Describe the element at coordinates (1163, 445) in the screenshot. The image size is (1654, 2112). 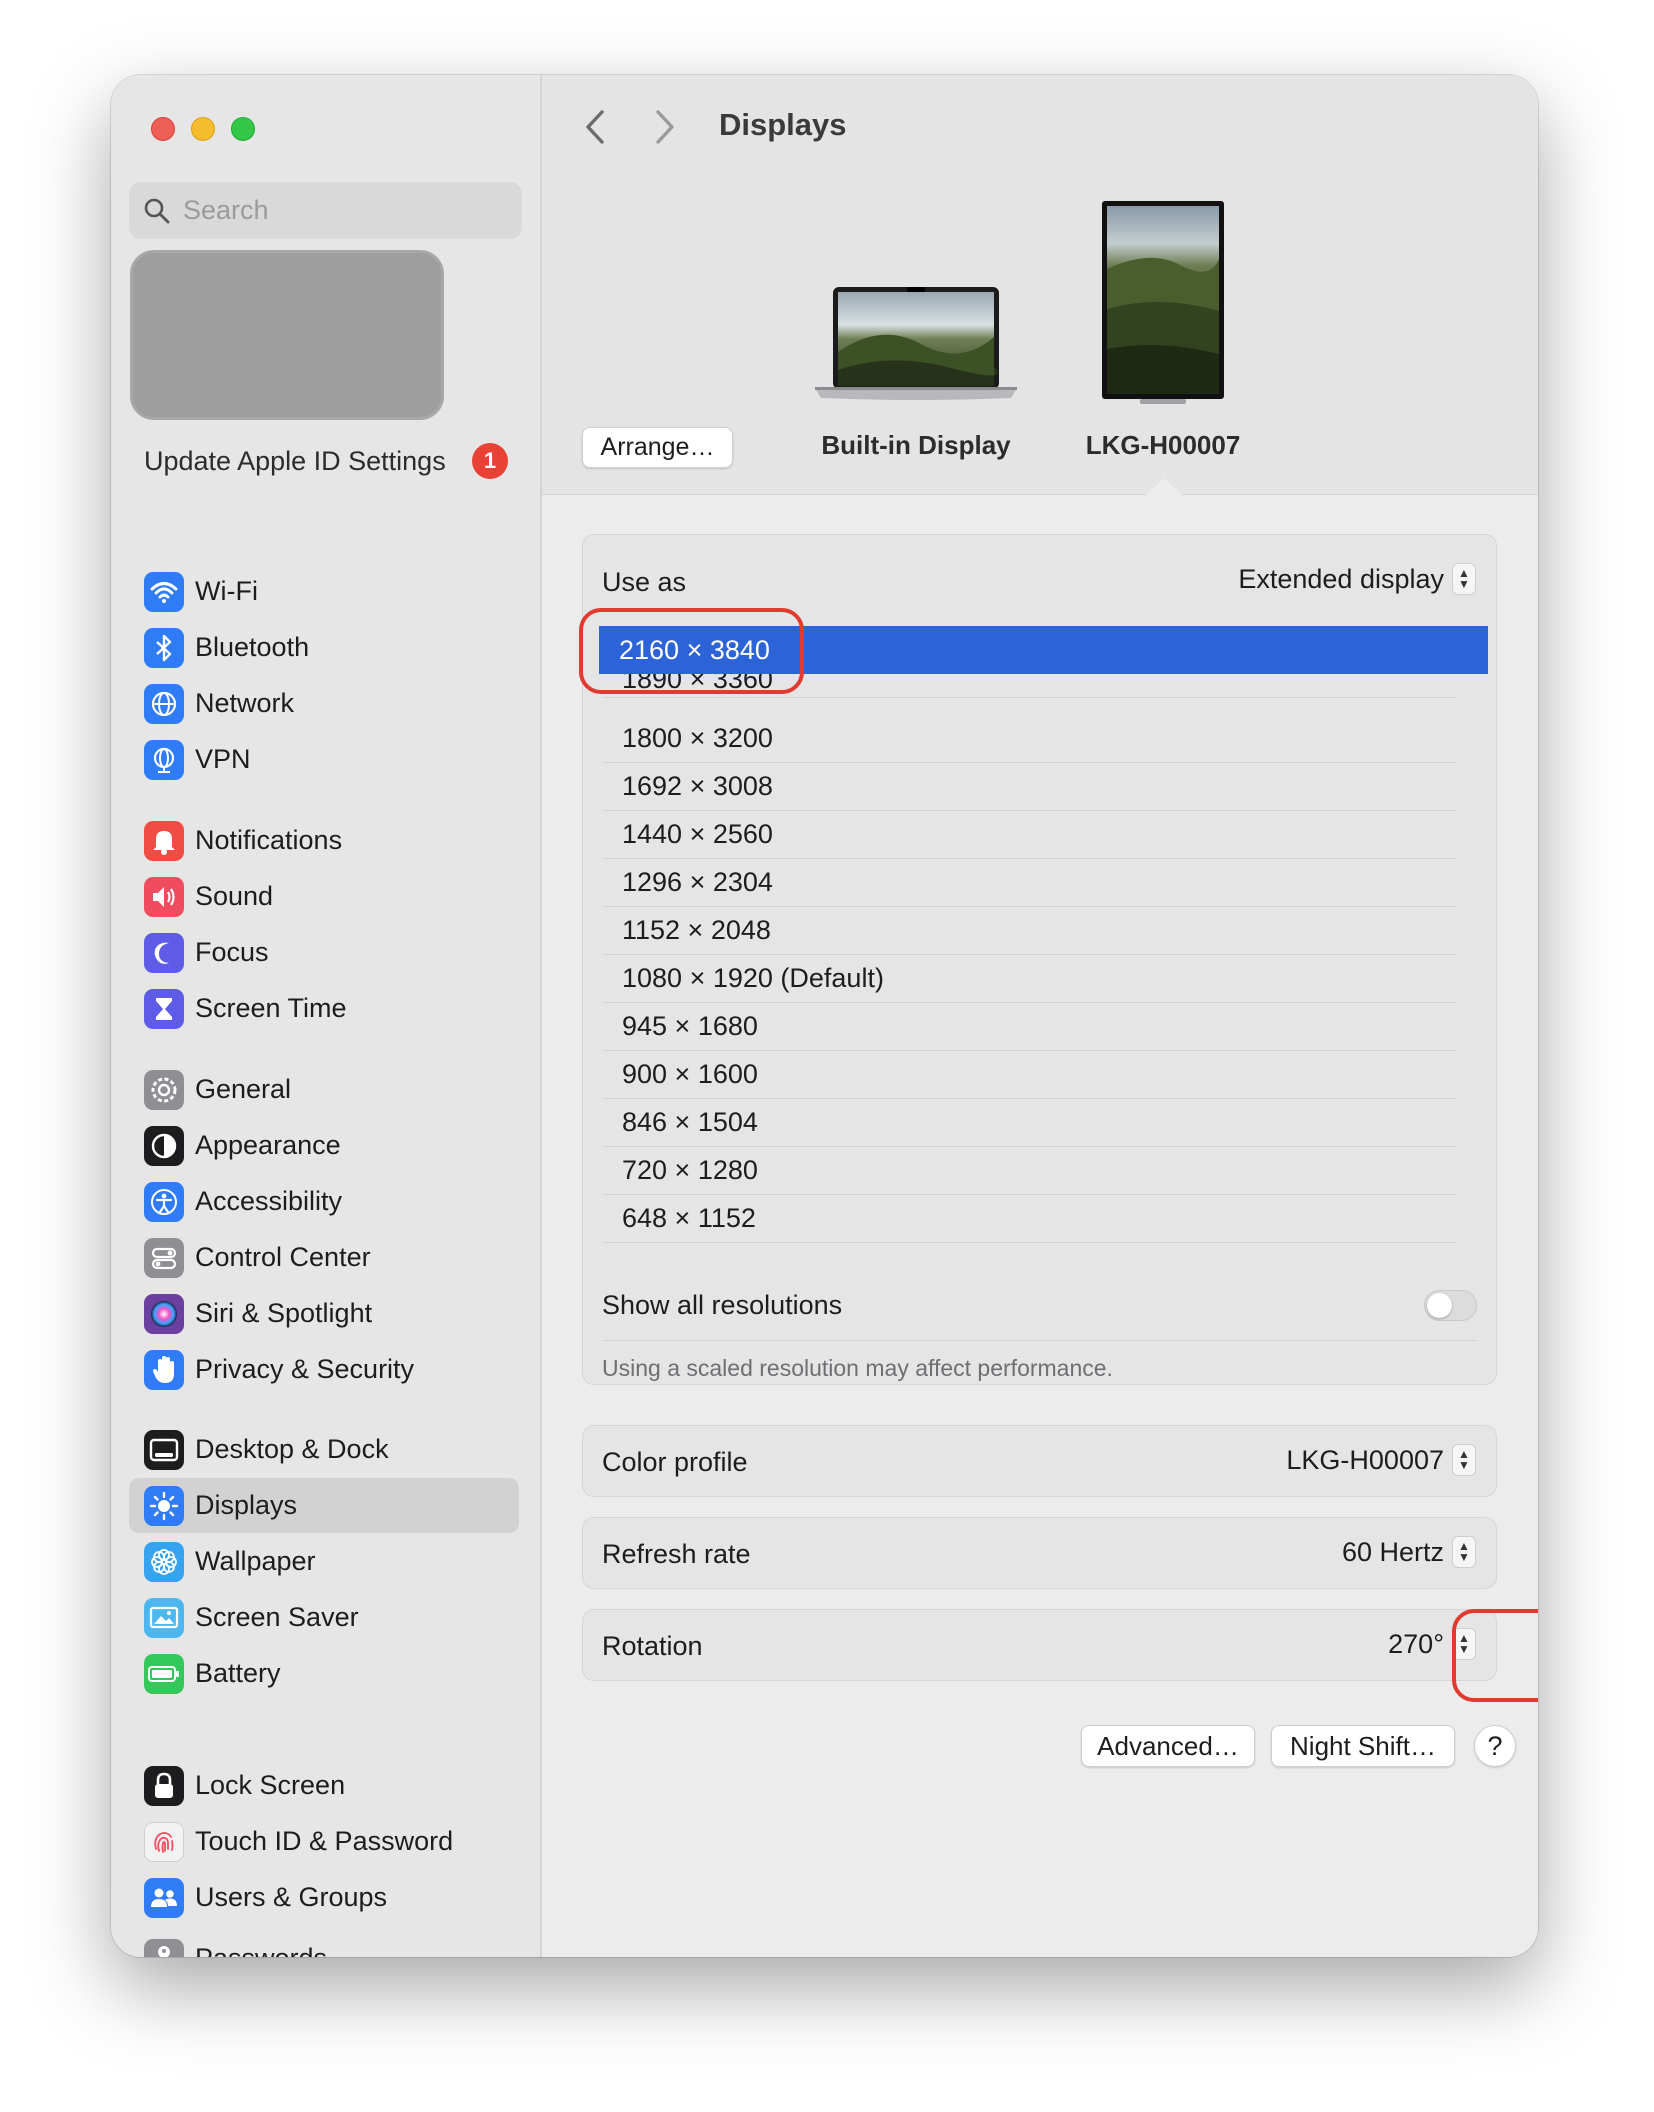
I see `external-display-label: LKG-H00007` at that location.